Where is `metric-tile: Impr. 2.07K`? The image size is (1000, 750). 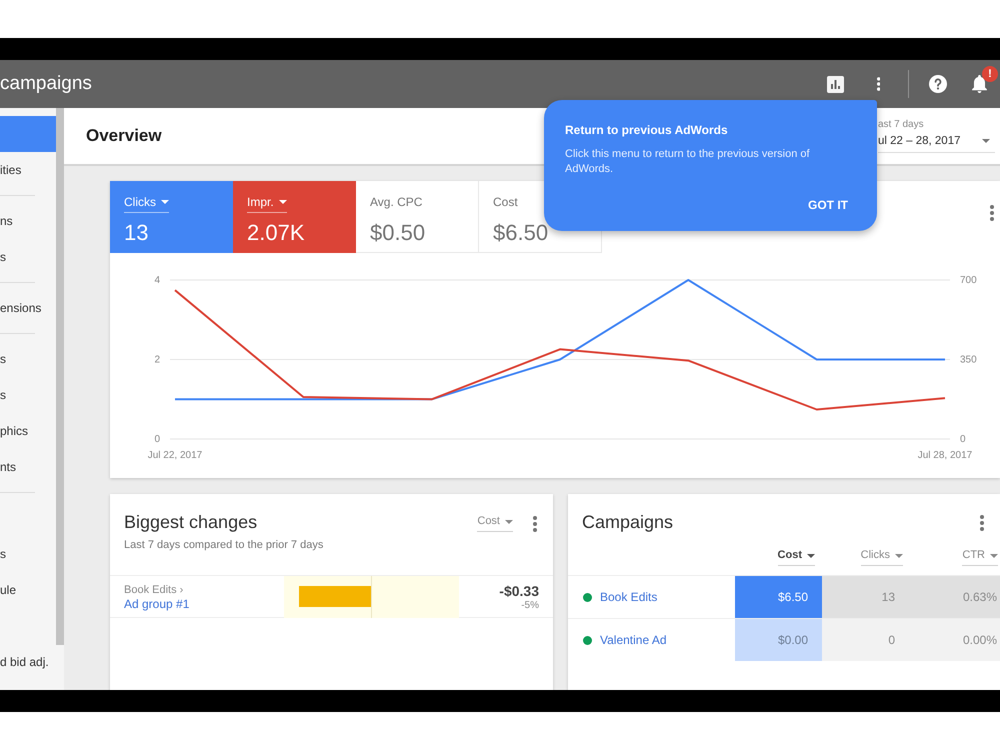
metric-tile: Impr. 2.07K is located at coordinates (294, 217).